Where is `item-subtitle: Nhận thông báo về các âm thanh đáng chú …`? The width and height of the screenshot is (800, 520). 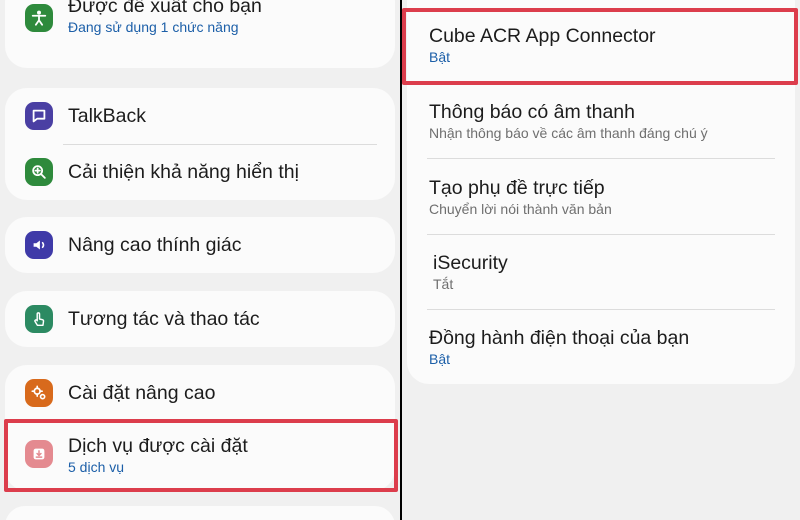
item-subtitle: Nhận thông báo về các âm thanh đáng chú … is located at coordinates (568, 133).